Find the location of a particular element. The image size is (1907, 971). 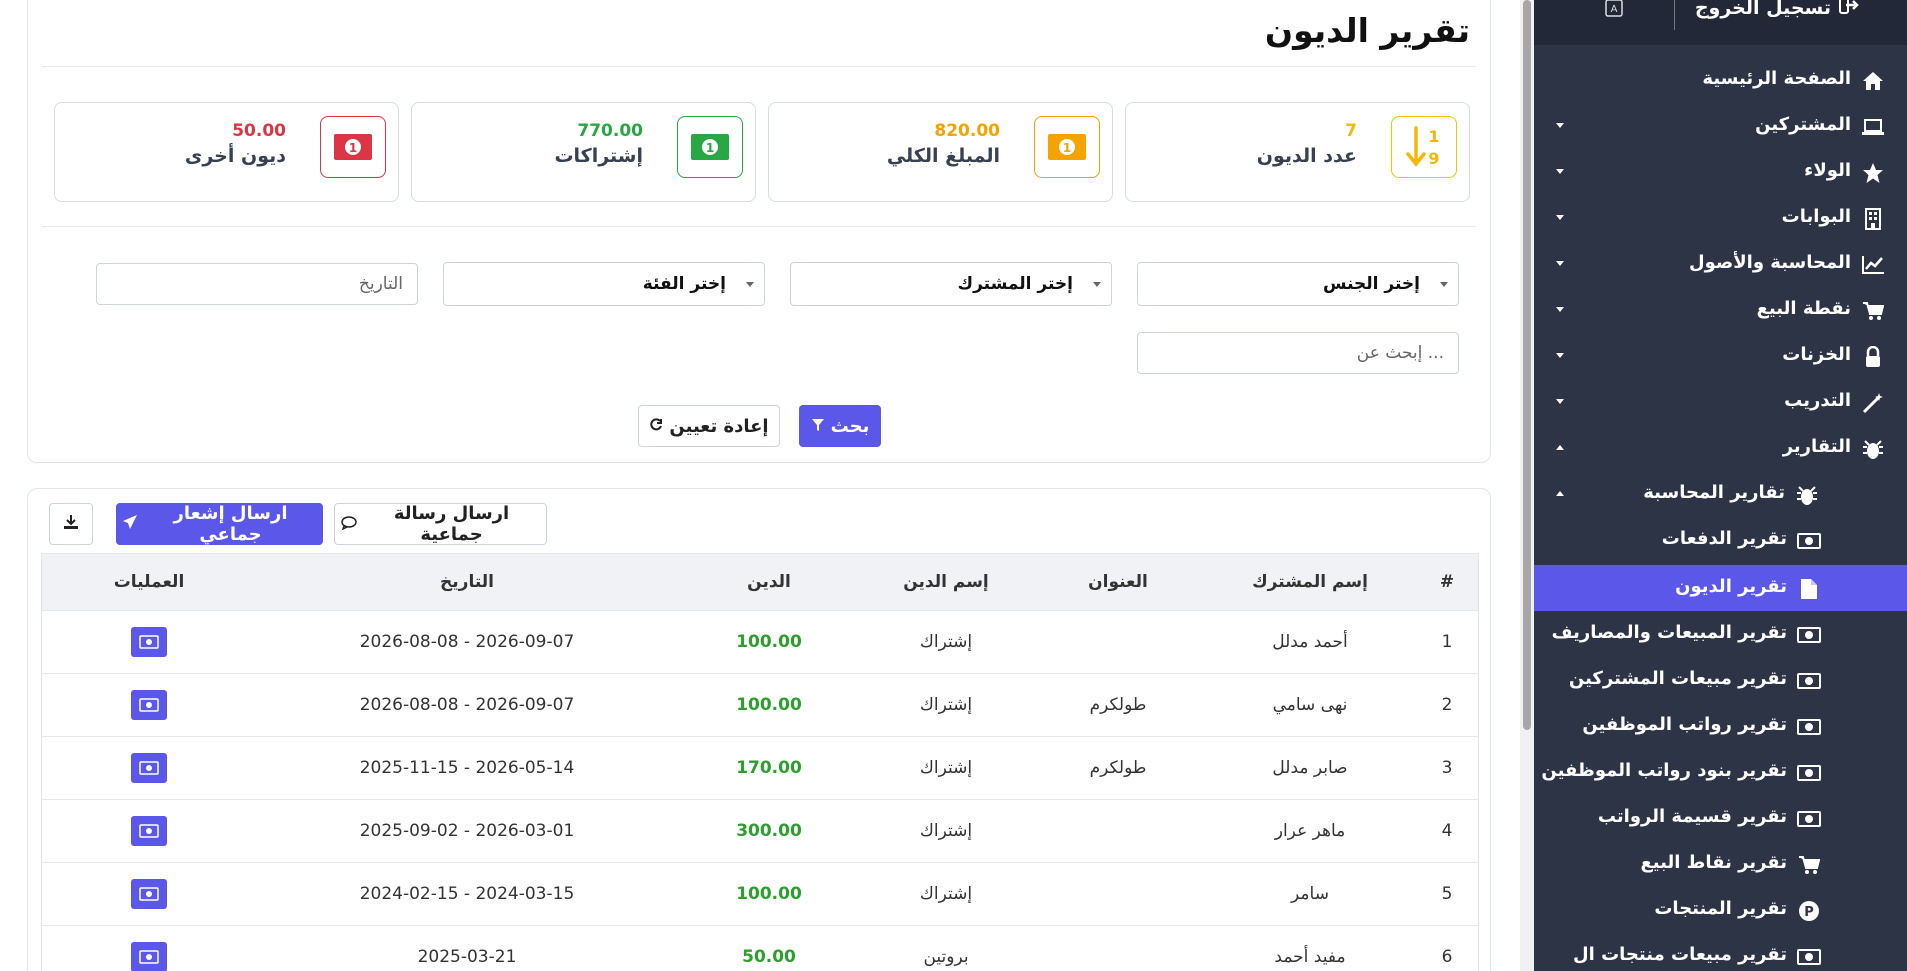

sidebar-item-products-report: P تقرير المنتجات is located at coordinates (1720, 910).